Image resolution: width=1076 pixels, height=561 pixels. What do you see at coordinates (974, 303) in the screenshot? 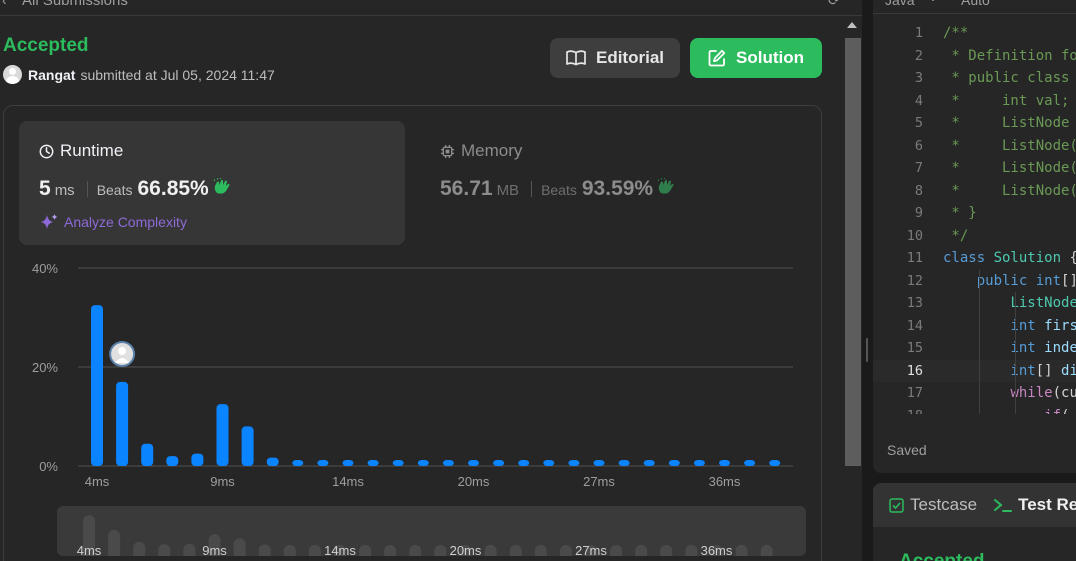
I see `code-line: 13 ListNode prev = head;` at bounding box center [974, 303].